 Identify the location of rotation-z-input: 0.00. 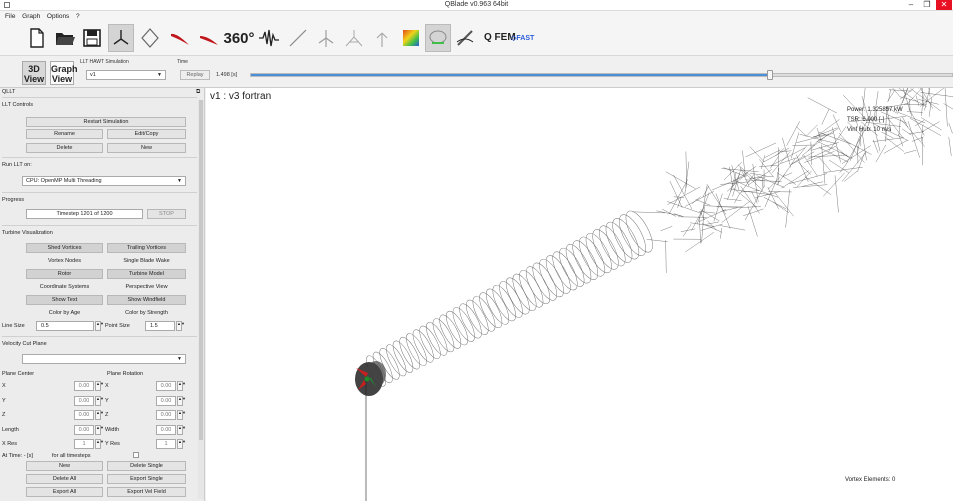
(166, 415).